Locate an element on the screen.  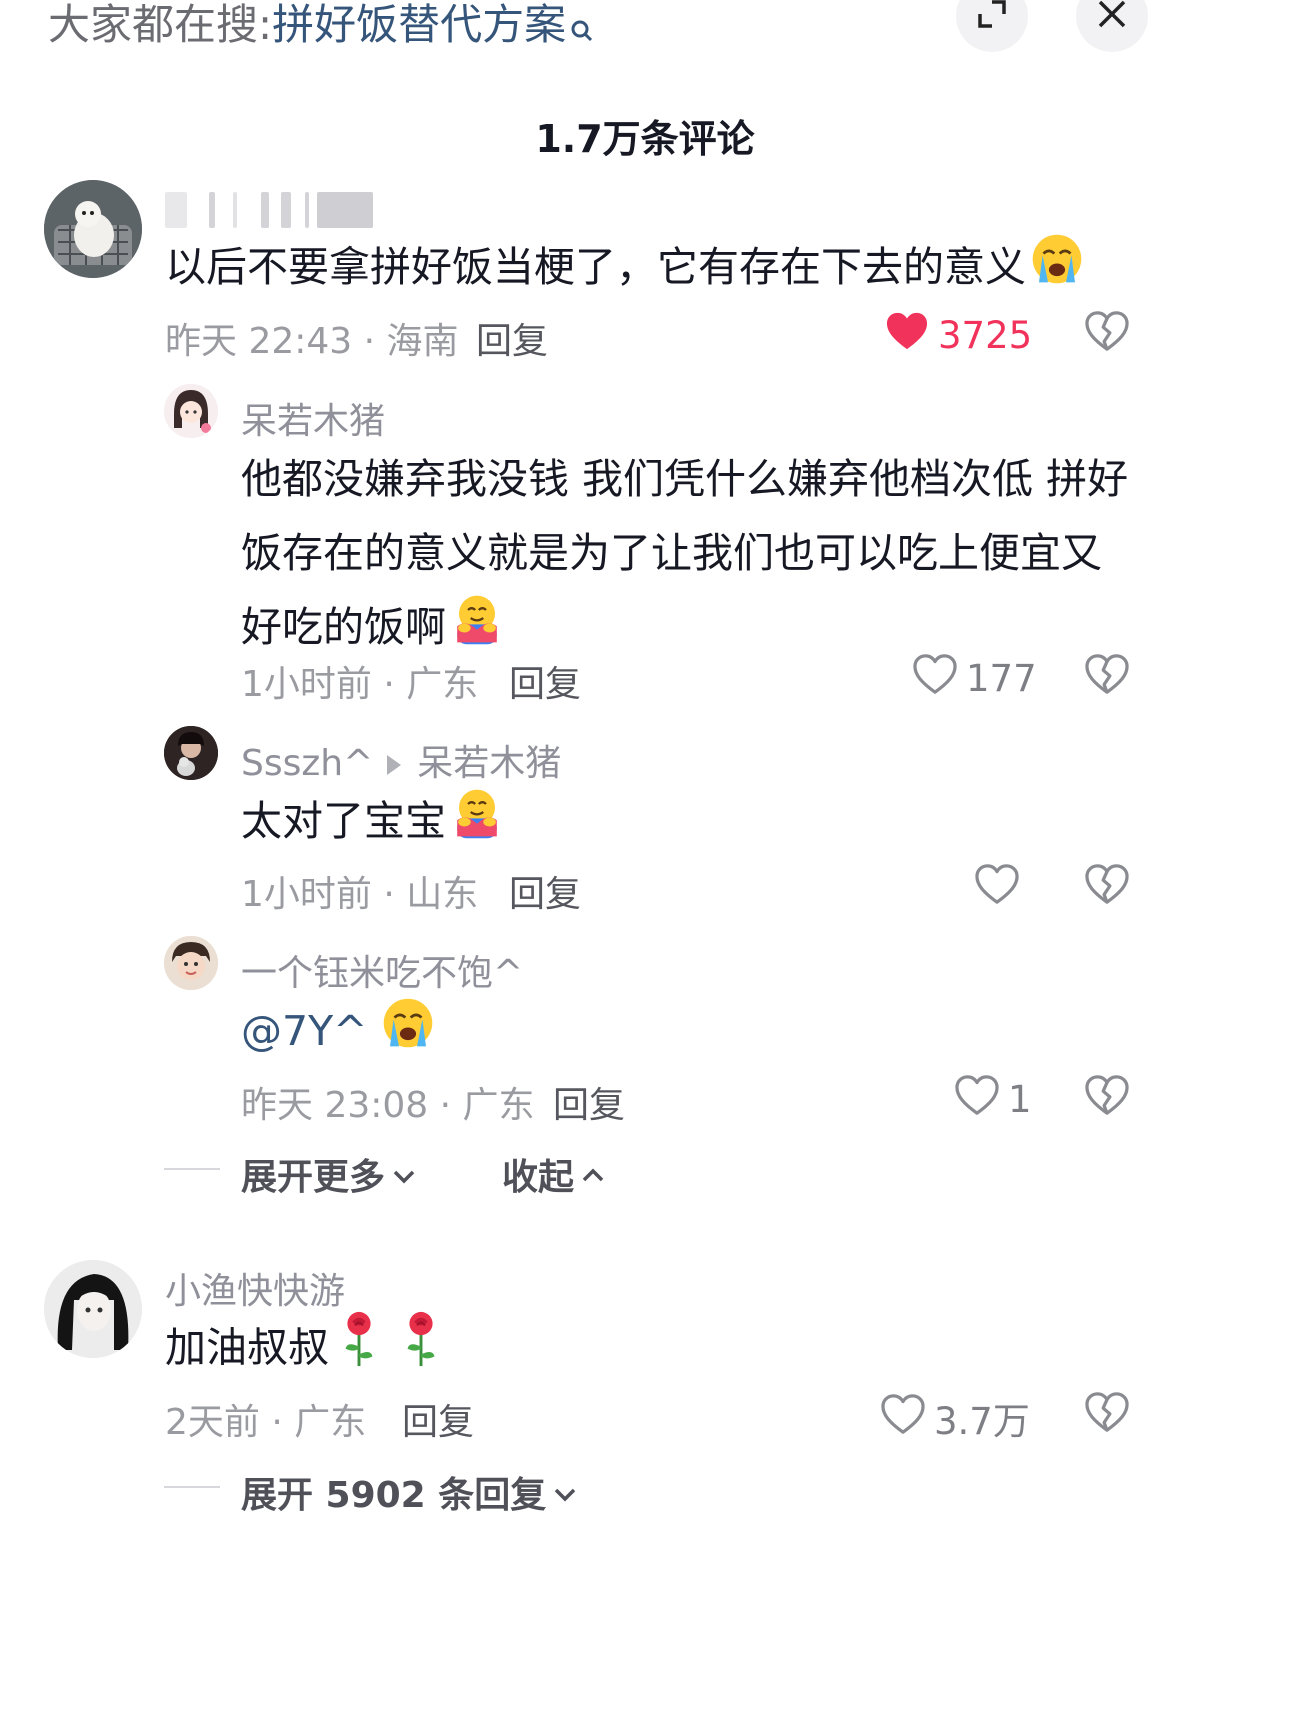
like-count: 3.7万 is located at coordinates (982, 1421).